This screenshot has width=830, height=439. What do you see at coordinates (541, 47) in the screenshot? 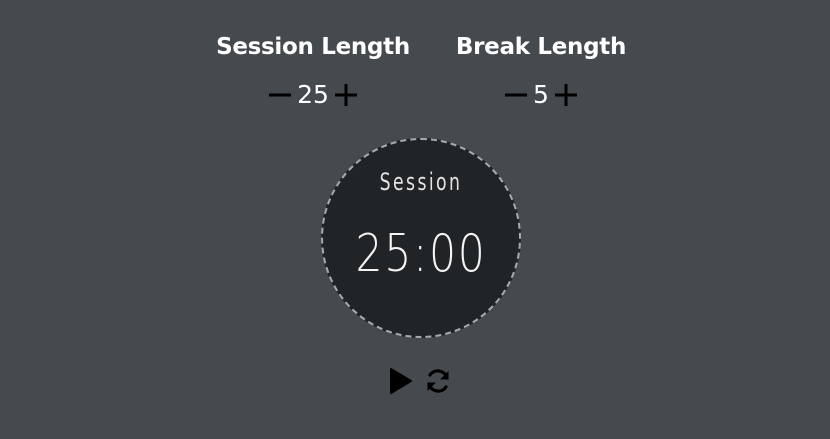
I see `break-length-title: Break Length` at bounding box center [541, 47].